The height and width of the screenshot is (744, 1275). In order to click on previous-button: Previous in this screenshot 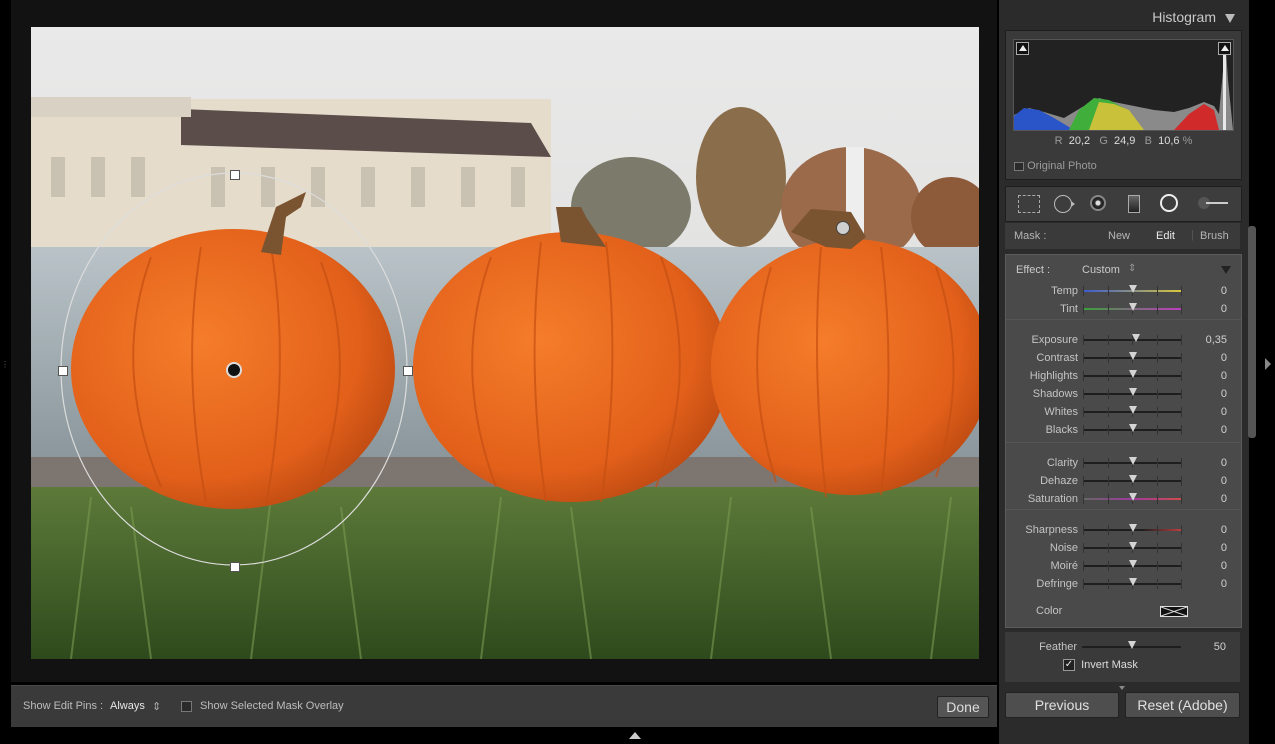, I will do `click(1062, 705)`.